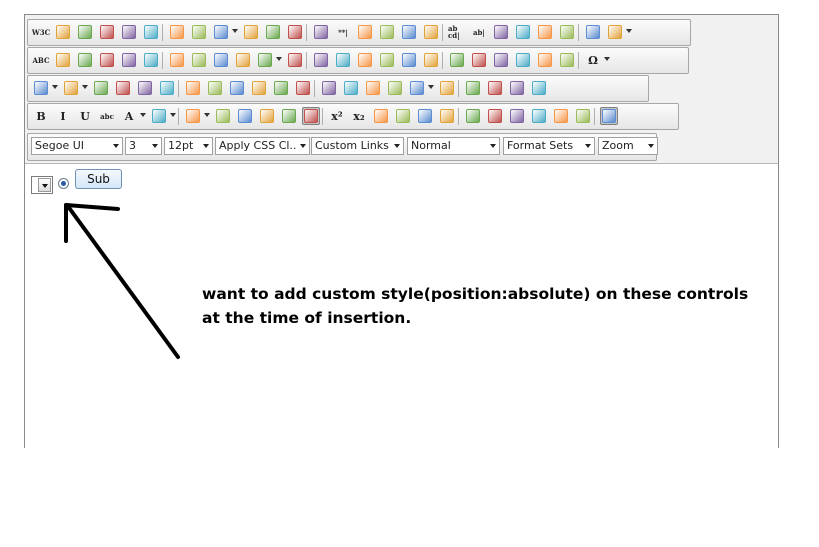 The image size is (819, 547). Describe the element at coordinates (92, 207) in the screenshot. I see `arrow-head-top` at that location.